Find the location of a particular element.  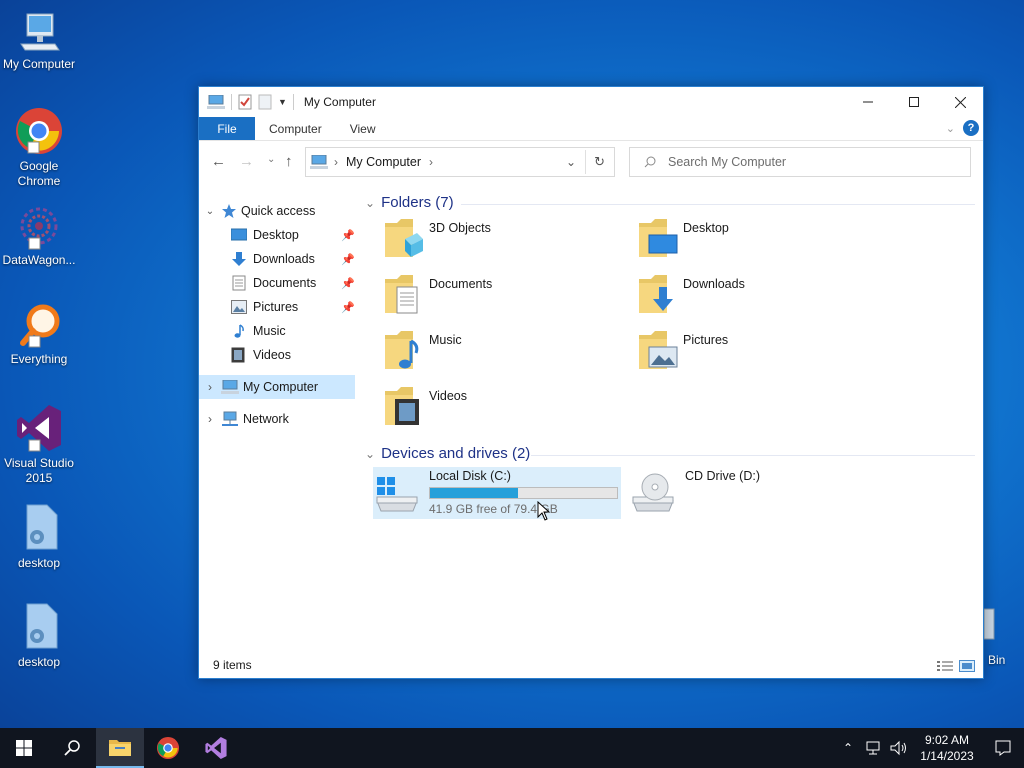

computer-icon is located at coordinates (230, 387).